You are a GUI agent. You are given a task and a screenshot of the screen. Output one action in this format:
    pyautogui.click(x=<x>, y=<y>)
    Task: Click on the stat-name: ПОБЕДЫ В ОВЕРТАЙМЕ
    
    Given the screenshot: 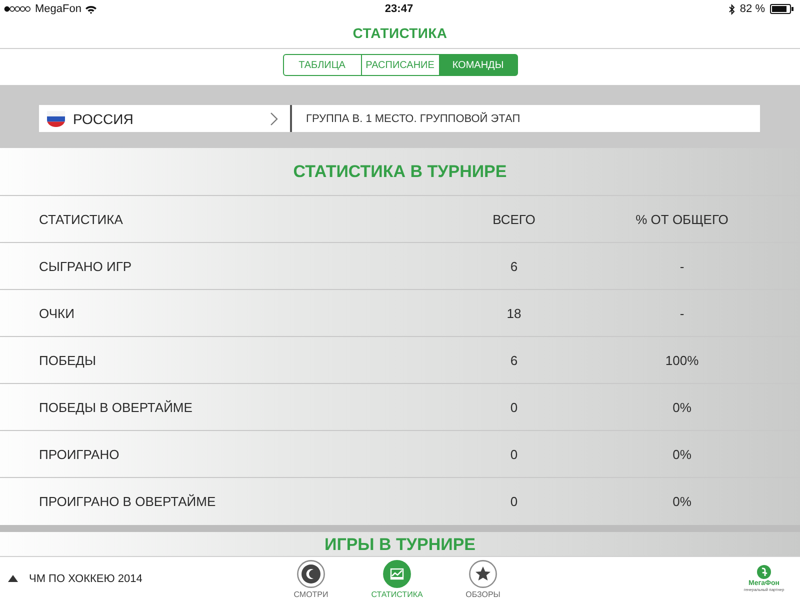 What is the action you would take?
    pyautogui.click(x=116, y=407)
    